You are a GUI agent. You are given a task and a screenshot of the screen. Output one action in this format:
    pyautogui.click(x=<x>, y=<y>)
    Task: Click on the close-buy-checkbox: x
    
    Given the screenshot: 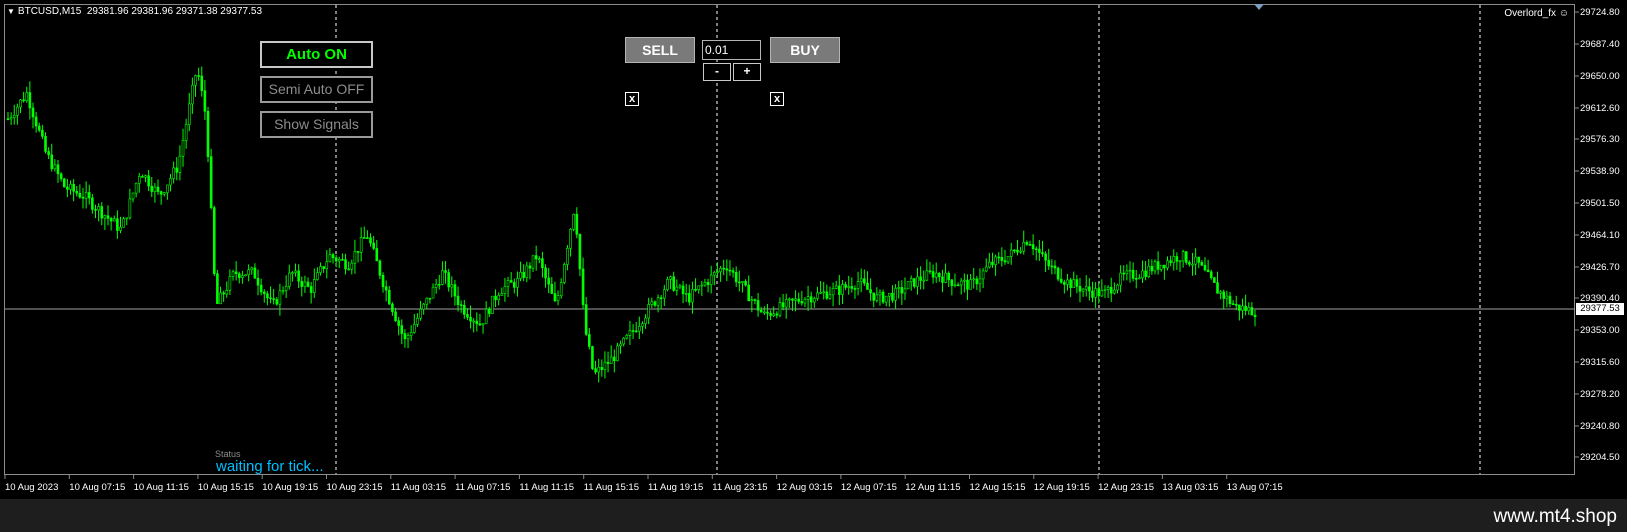 What is the action you would take?
    pyautogui.click(x=777, y=99)
    